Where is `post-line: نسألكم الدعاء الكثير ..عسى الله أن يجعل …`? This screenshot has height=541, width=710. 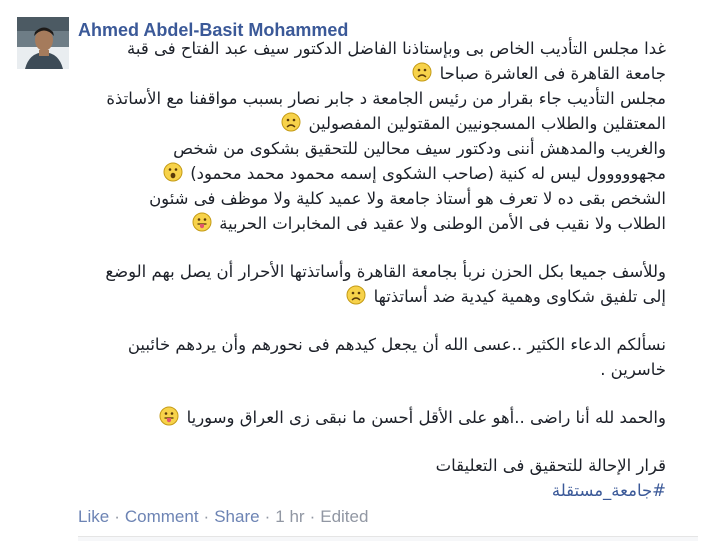 post-line: نسألكم الدعاء الكثير ..عسى الله أن يجعل … is located at coordinates (396, 344).